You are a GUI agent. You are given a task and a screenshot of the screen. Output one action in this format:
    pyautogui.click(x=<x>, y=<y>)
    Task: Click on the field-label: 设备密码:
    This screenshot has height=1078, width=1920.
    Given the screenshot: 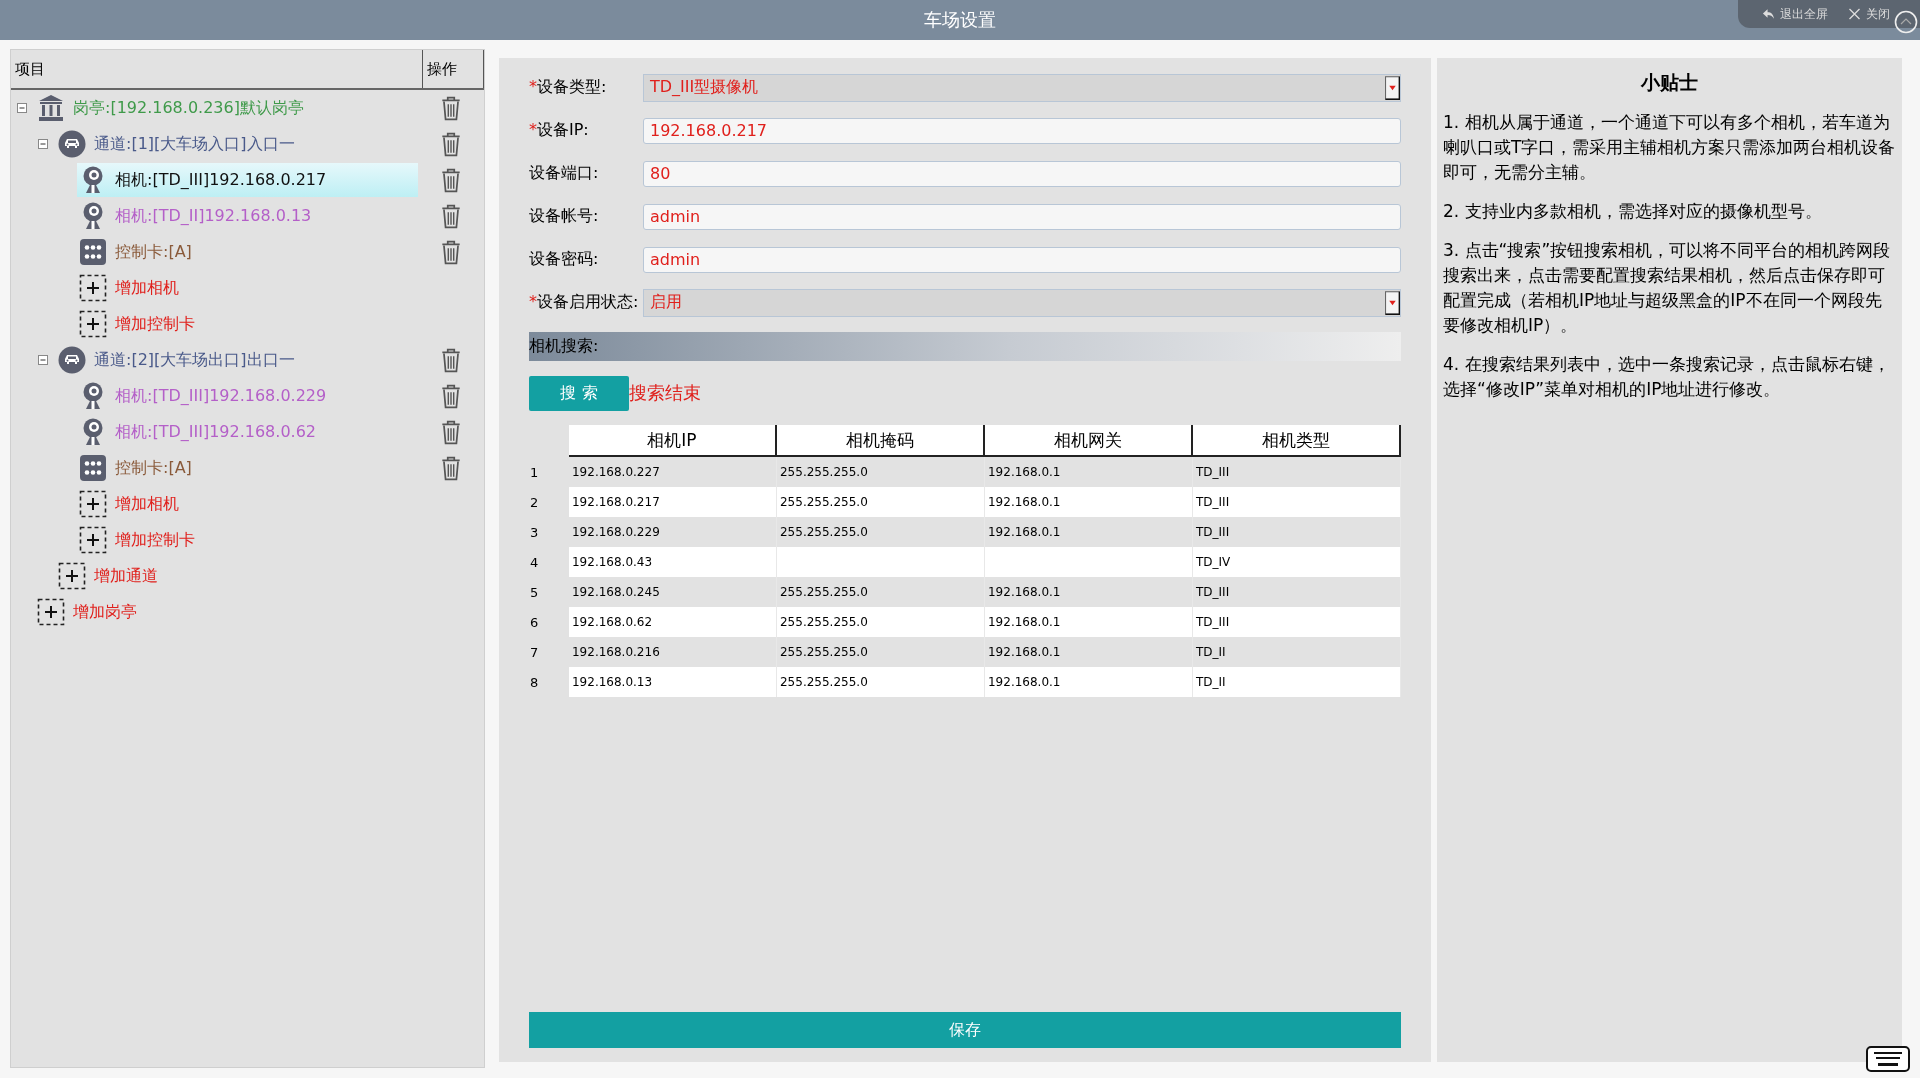 What is the action you would take?
    pyautogui.click(x=564, y=258)
    